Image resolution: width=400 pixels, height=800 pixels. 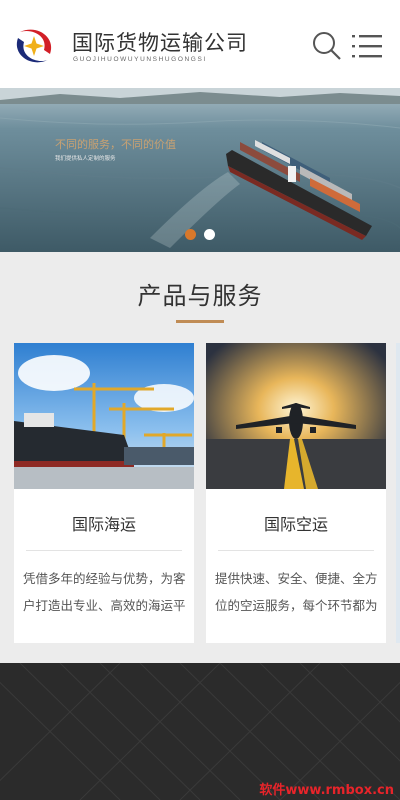 I want to click on card-description: 提供快速、安全、便捷、全方位的空运服务，每个环节都为, so click(x=296, y=592).